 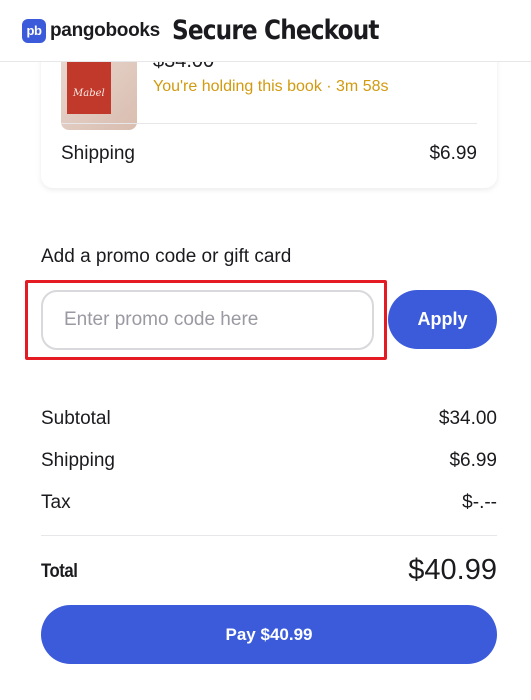 I want to click on summary-divider, so click(x=269, y=535).